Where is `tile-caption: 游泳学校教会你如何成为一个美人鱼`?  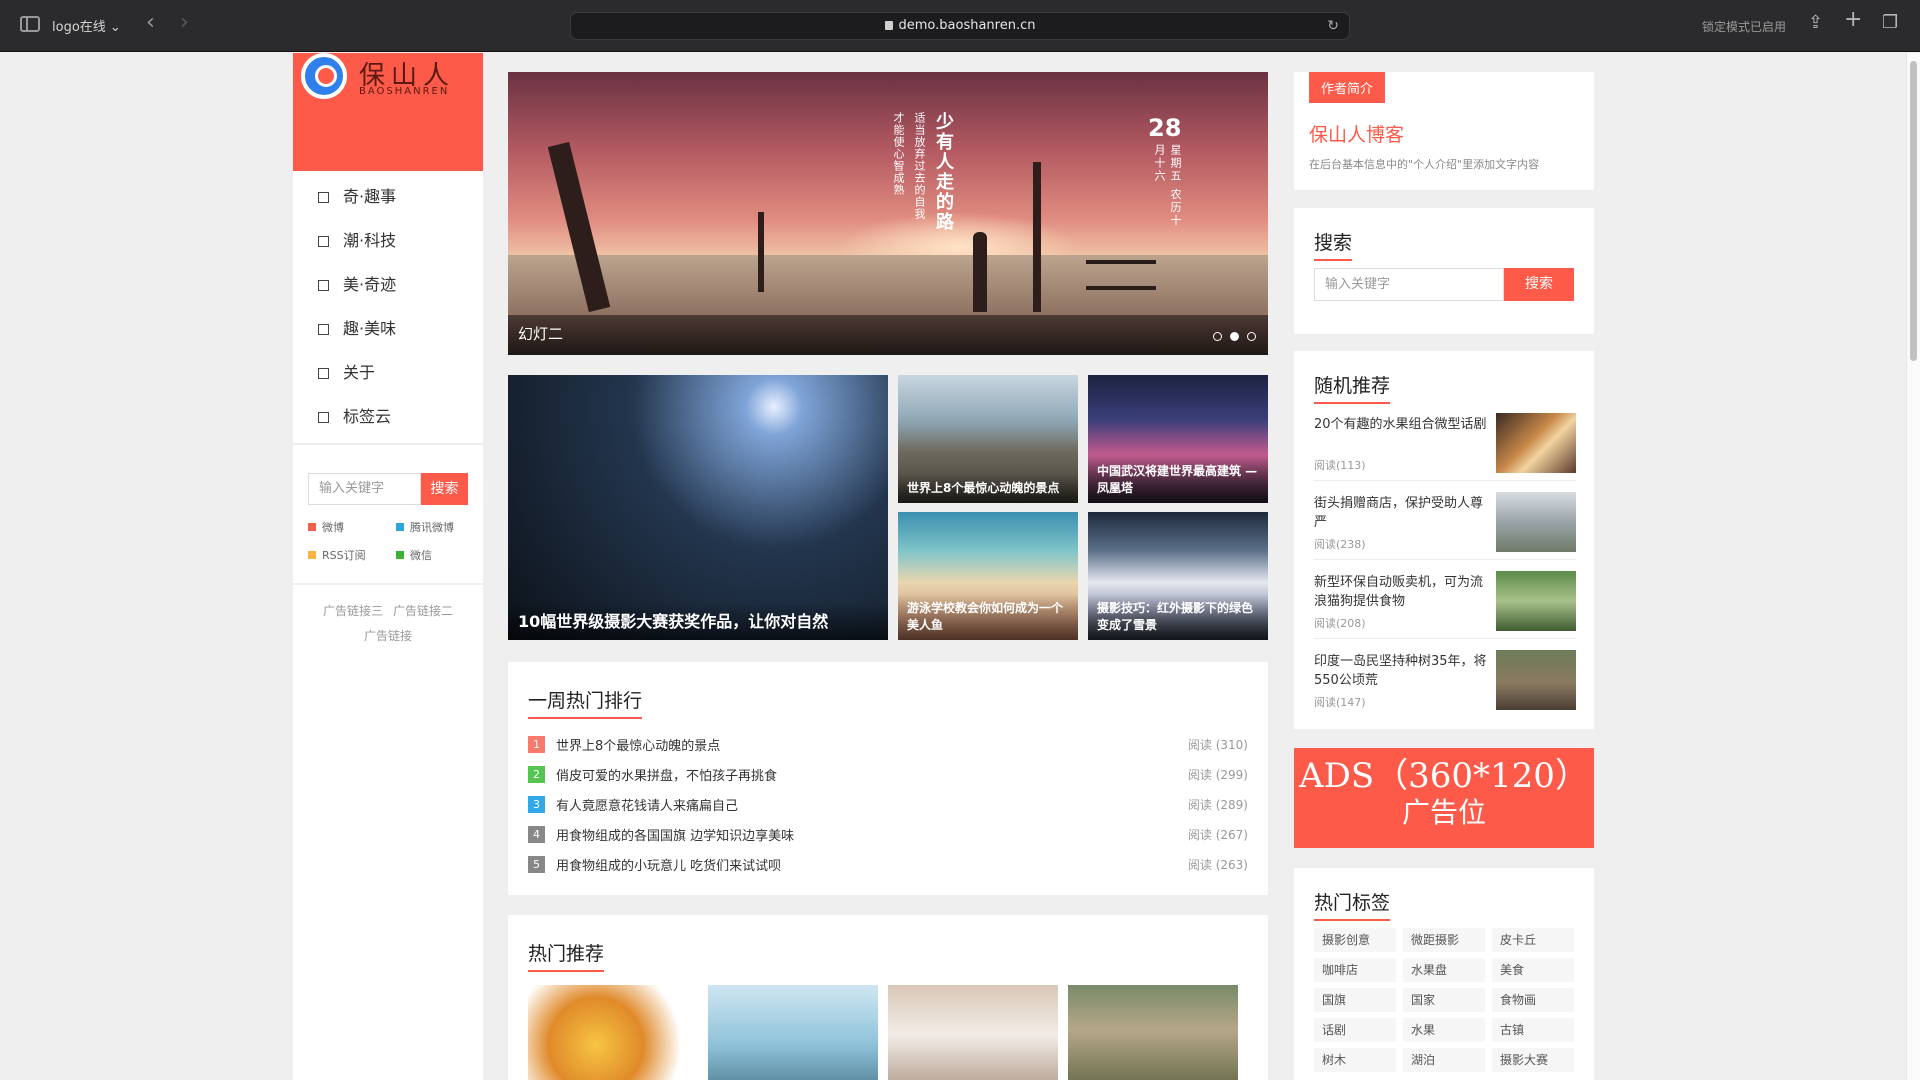 tile-caption: 游泳学校教会你如何成为一个美人鱼 is located at coordinates (988, 617).